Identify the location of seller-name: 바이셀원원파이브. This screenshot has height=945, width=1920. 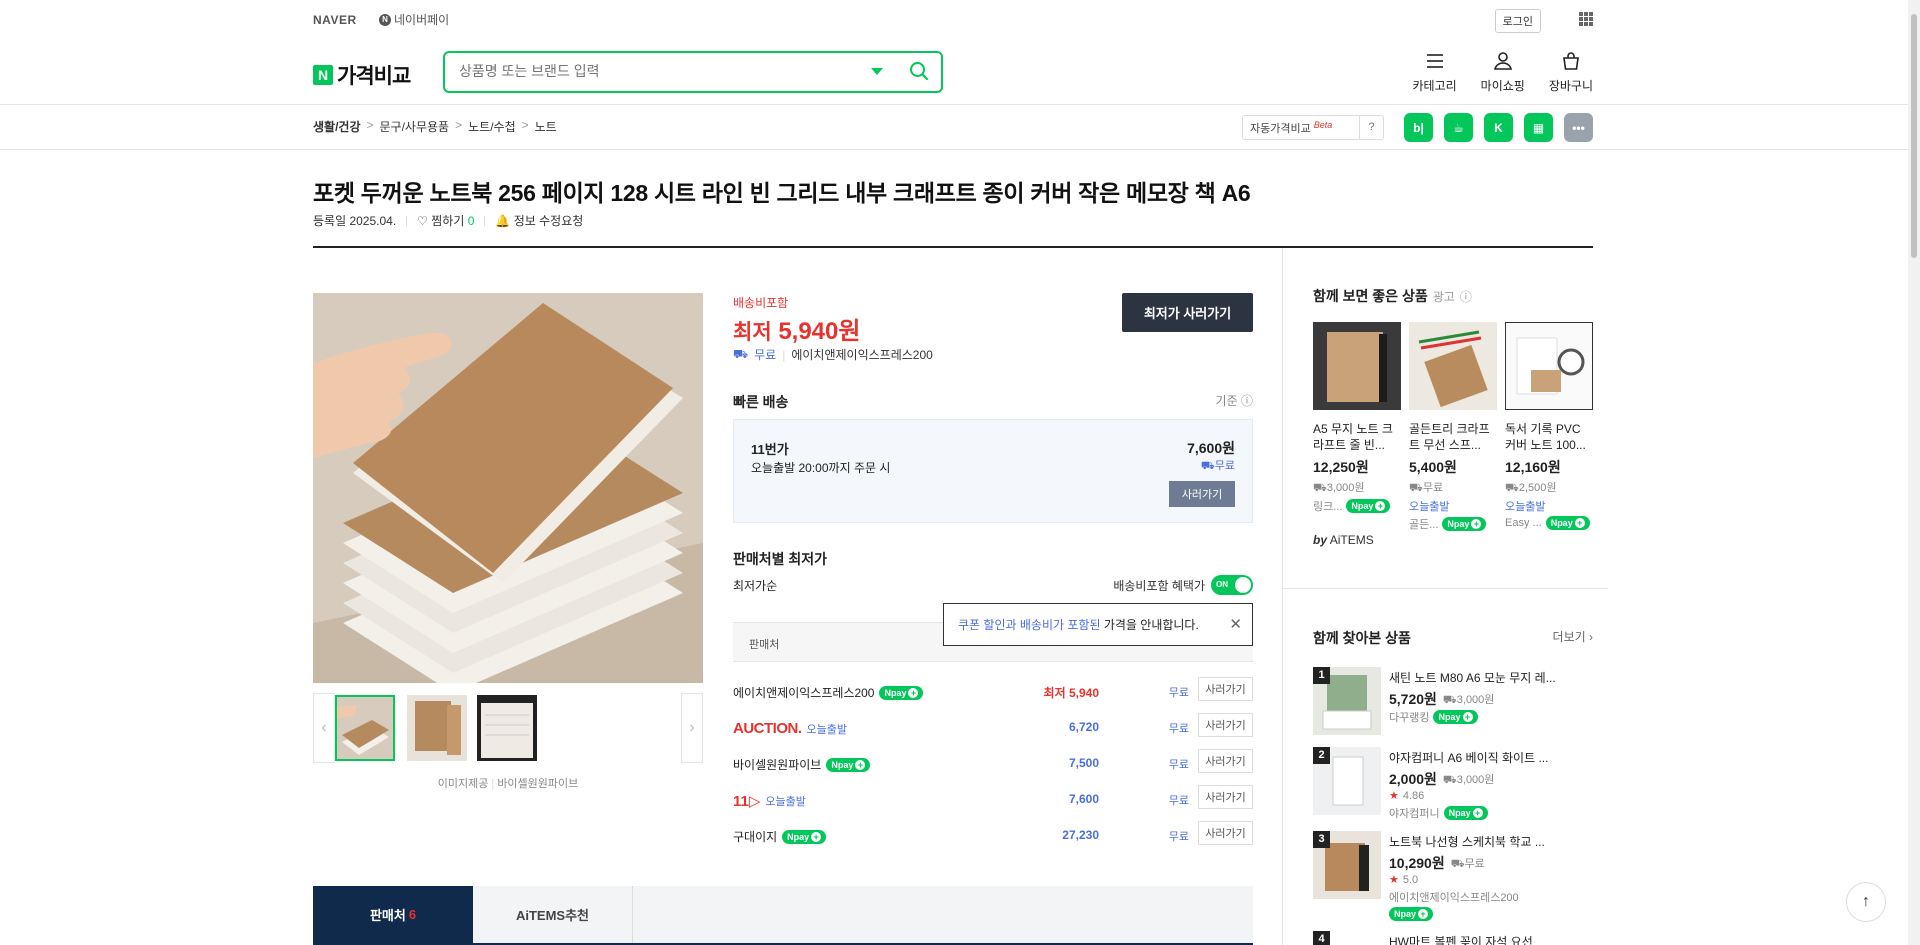
(777, 765).